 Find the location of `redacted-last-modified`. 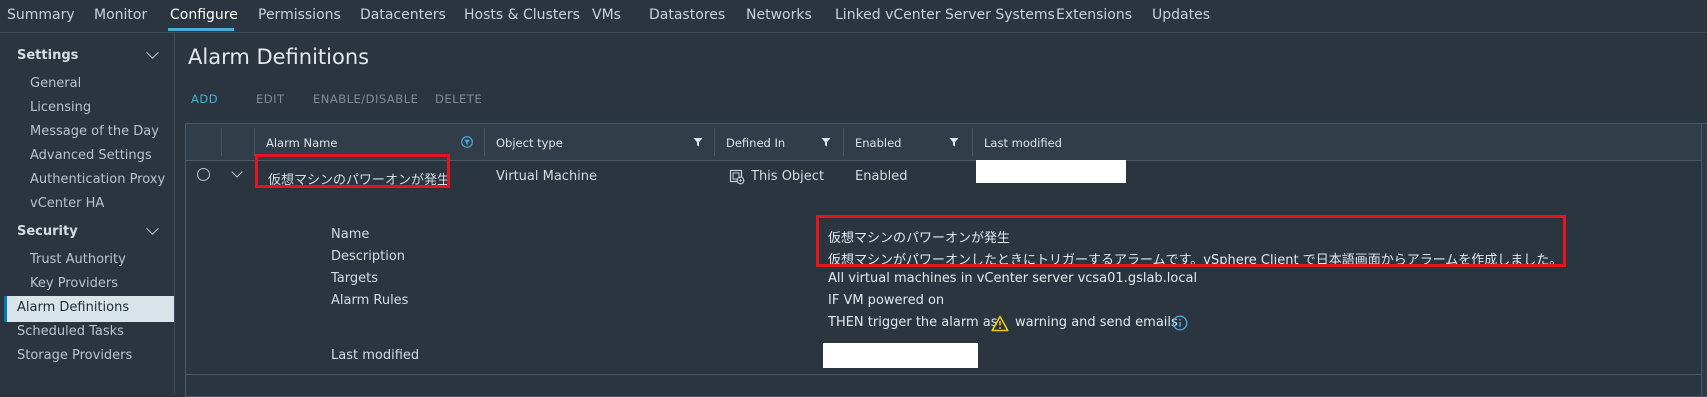

redacted-last-modified is located at coordinates (1051, 171).